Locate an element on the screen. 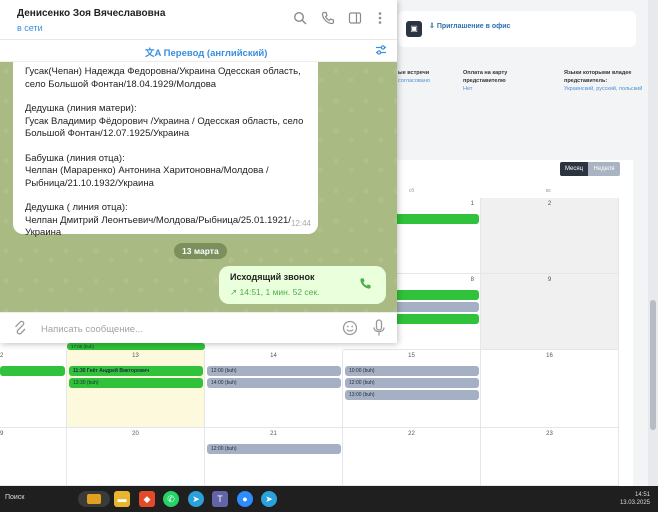 This screenshot has width=658, height=512. sidebar-toggle-icon is located at coordinates (355, 19).